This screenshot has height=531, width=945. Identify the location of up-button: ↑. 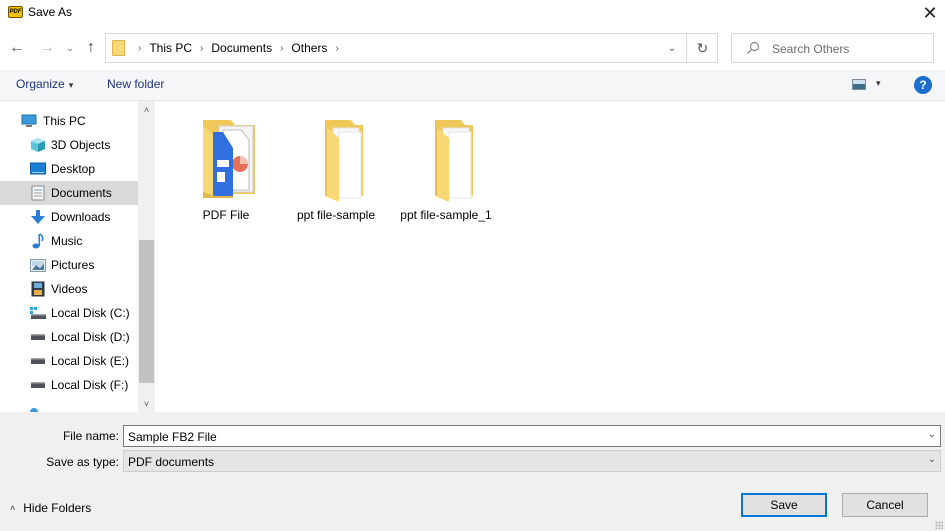
(91, 48).